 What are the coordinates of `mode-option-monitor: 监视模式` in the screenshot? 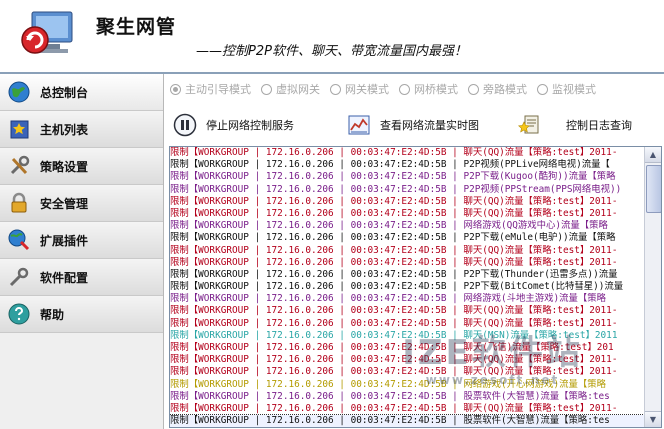 It's located at (566, 89).